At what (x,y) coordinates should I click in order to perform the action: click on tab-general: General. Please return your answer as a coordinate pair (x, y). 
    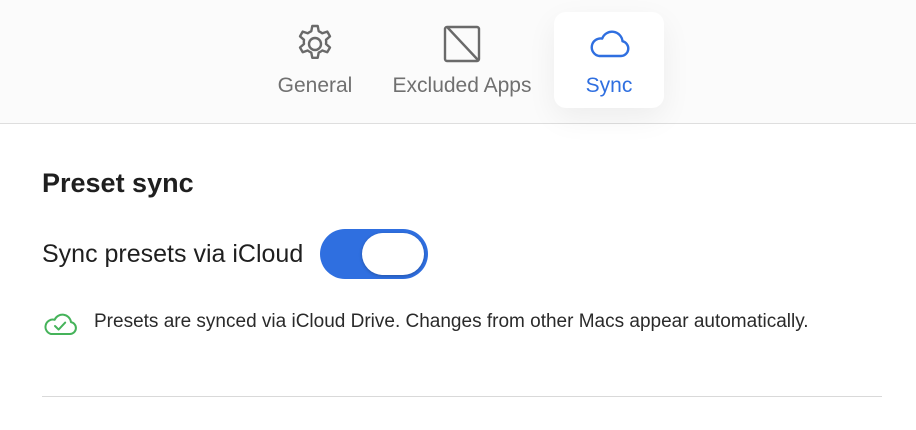
    Looking at the image, I should click on (315, 60).